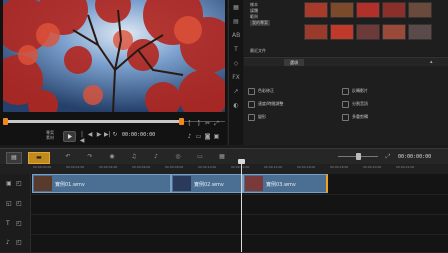 This screenshot has width=448, height=253. I want to click on clip-label: 實例03.wmv, so click(281, 185).